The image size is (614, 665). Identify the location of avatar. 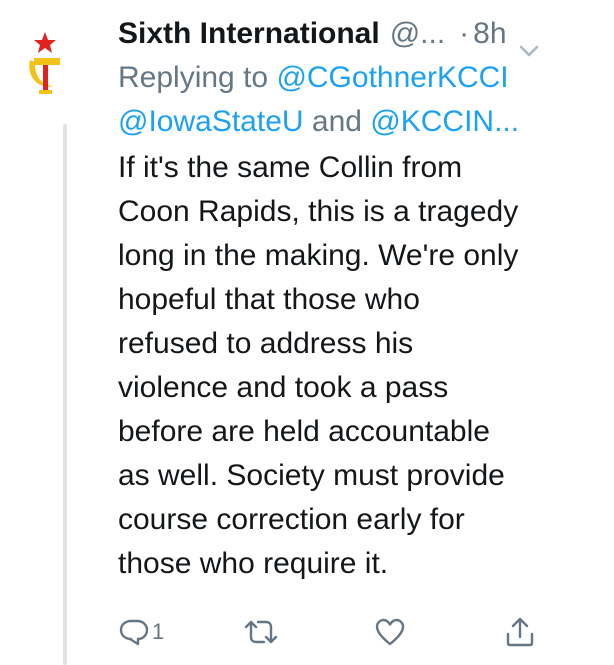
(45, 63).